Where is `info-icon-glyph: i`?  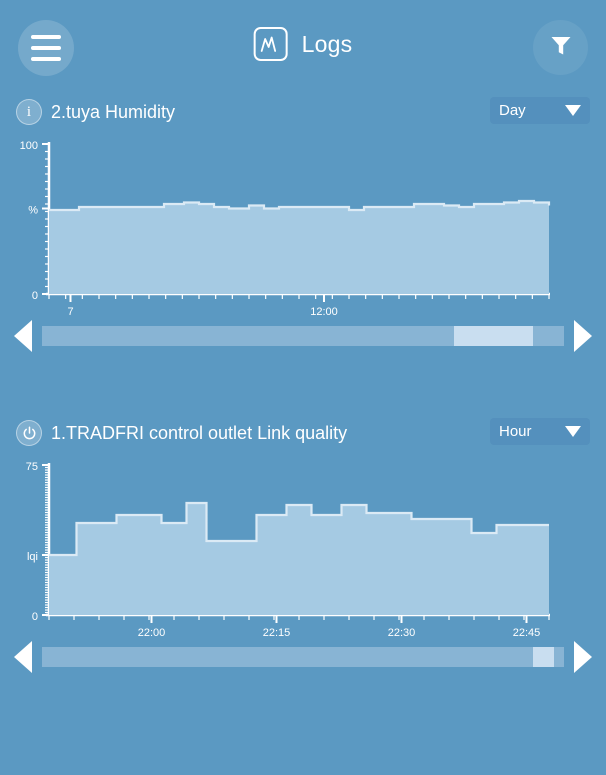 info-icon-glyph: i is located at coordinates (29, 111).